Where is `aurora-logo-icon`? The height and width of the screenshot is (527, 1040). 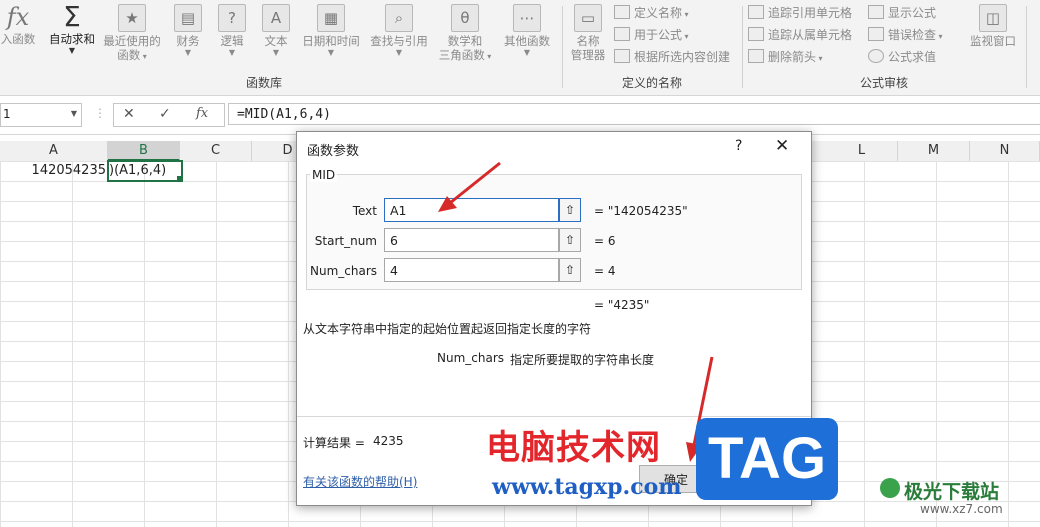 aurora-logo-icon is located at coordinates (890, 488).